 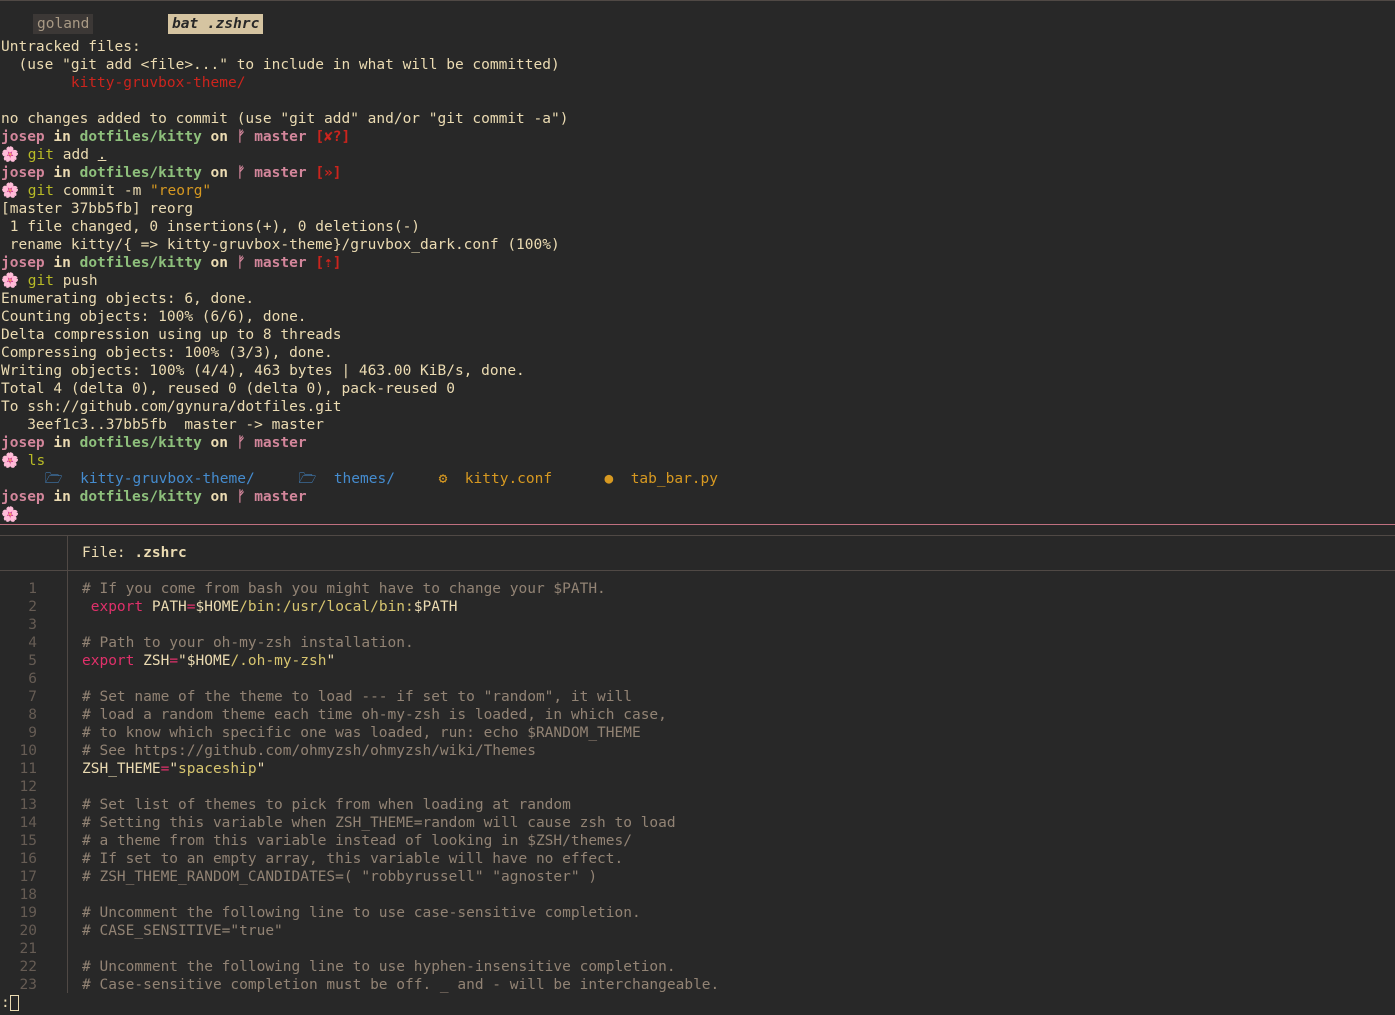 I want to click on git-status: [✘?], so click(x=333, y=137).